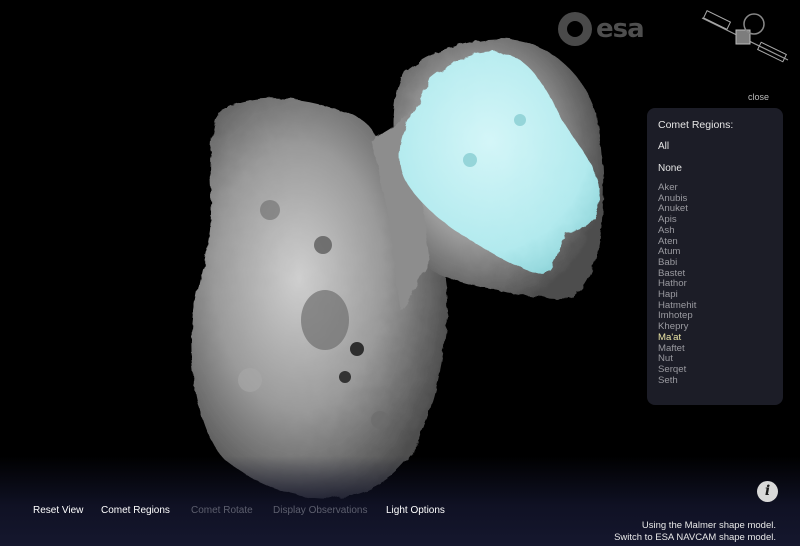  What do you see at coordinates (58, 510) in the screenshot?
I see `reset-view-button: Reset View` at bounding box center [58, 510].